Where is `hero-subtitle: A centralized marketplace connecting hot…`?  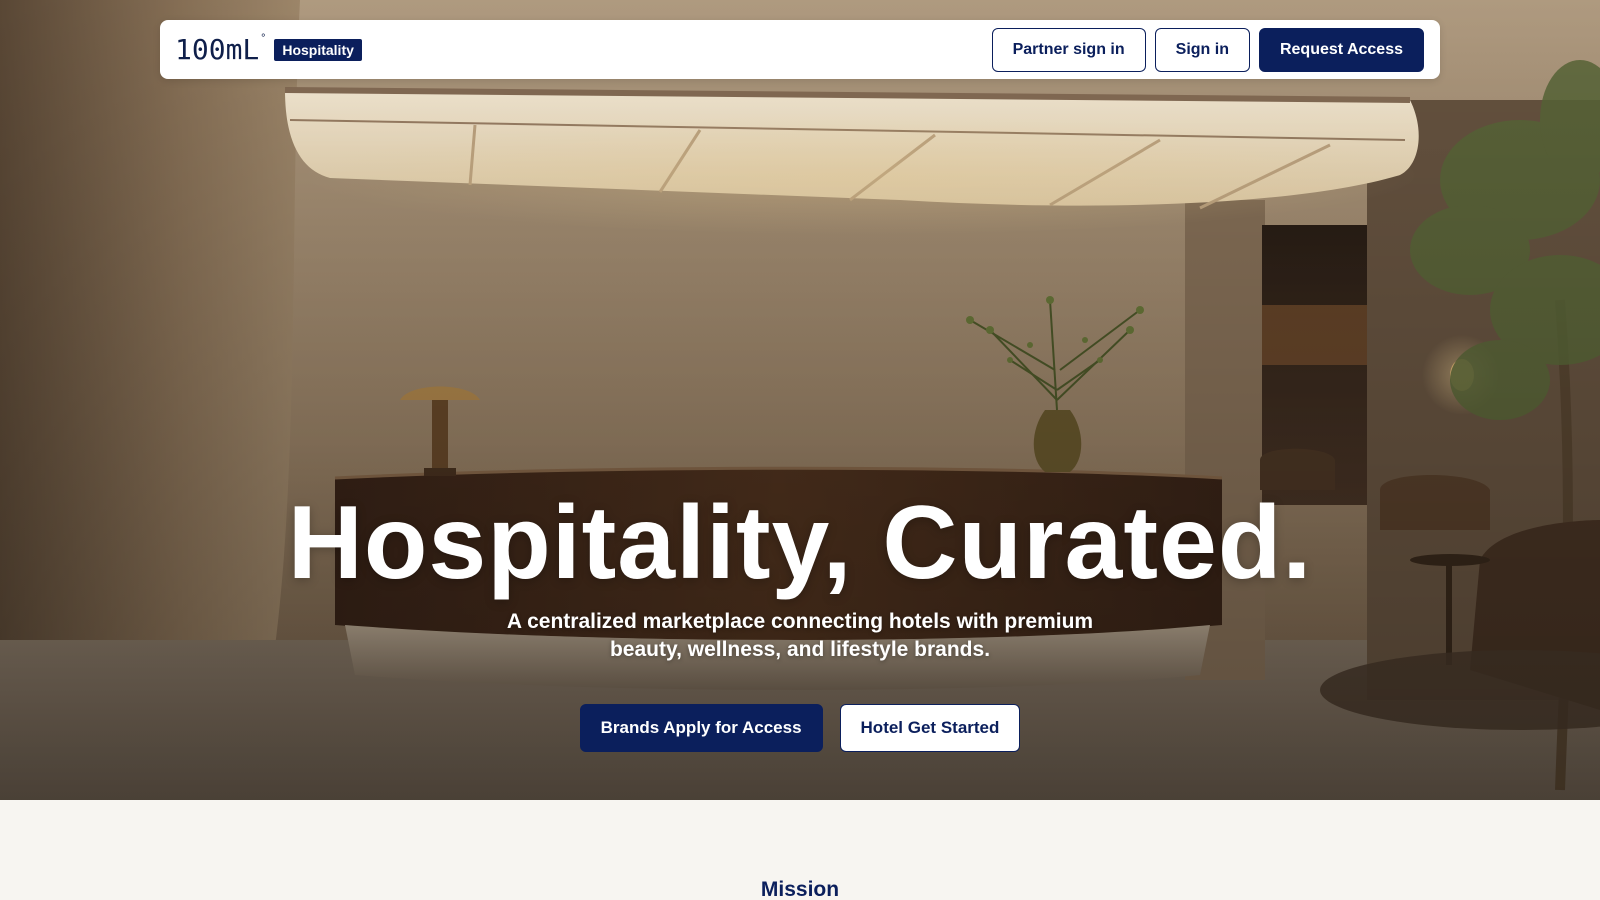
hero-subtitle: A centralized marketplace connecting hot… is located at coordinates (800, 635).